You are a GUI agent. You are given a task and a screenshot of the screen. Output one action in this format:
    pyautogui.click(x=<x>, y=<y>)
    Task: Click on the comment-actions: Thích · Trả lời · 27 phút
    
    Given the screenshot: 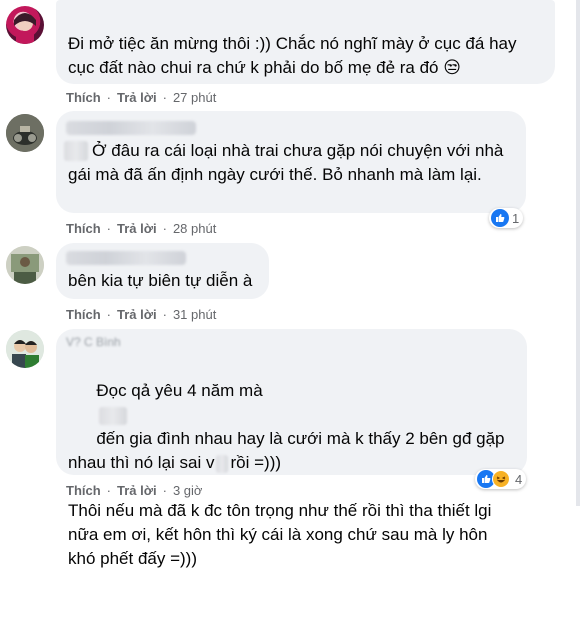 What is the action you would take?
    pyautogui.click(x=141, y=97)
    